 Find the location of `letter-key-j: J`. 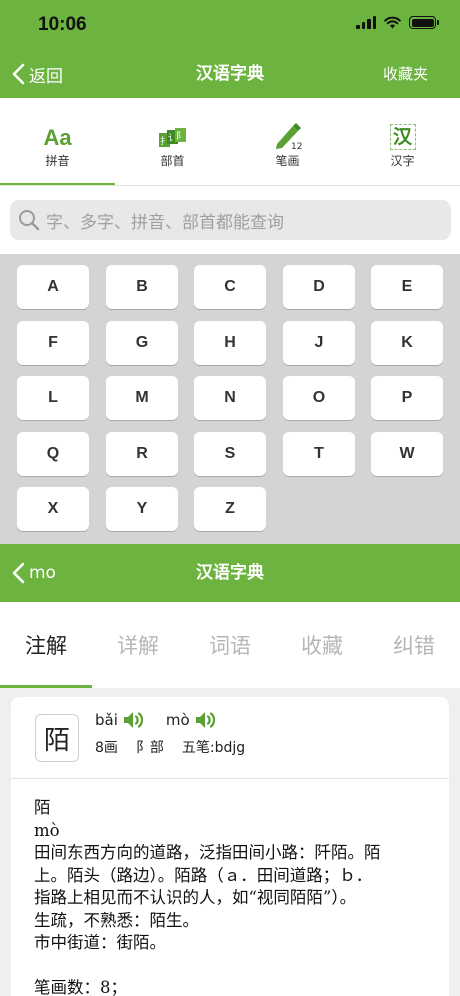

letter-key-j: J is located at coordinates (319, 343).